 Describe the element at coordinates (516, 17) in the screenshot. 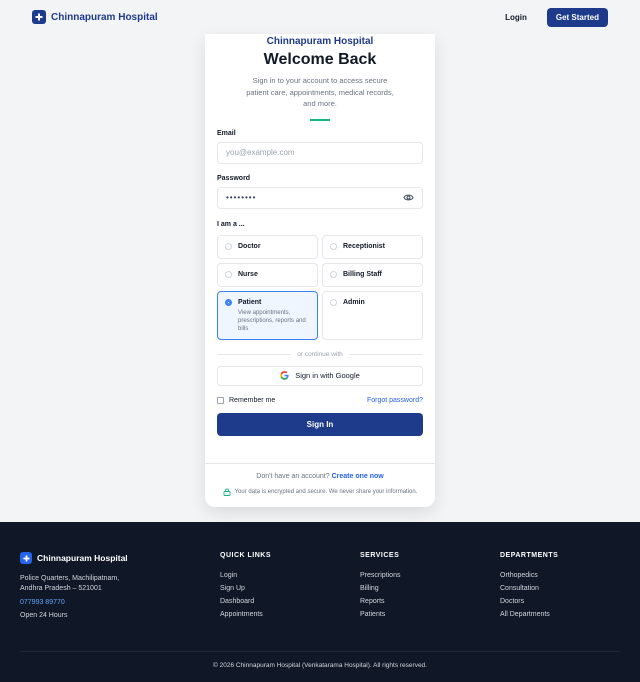

I see `login-link: Login` at that location.